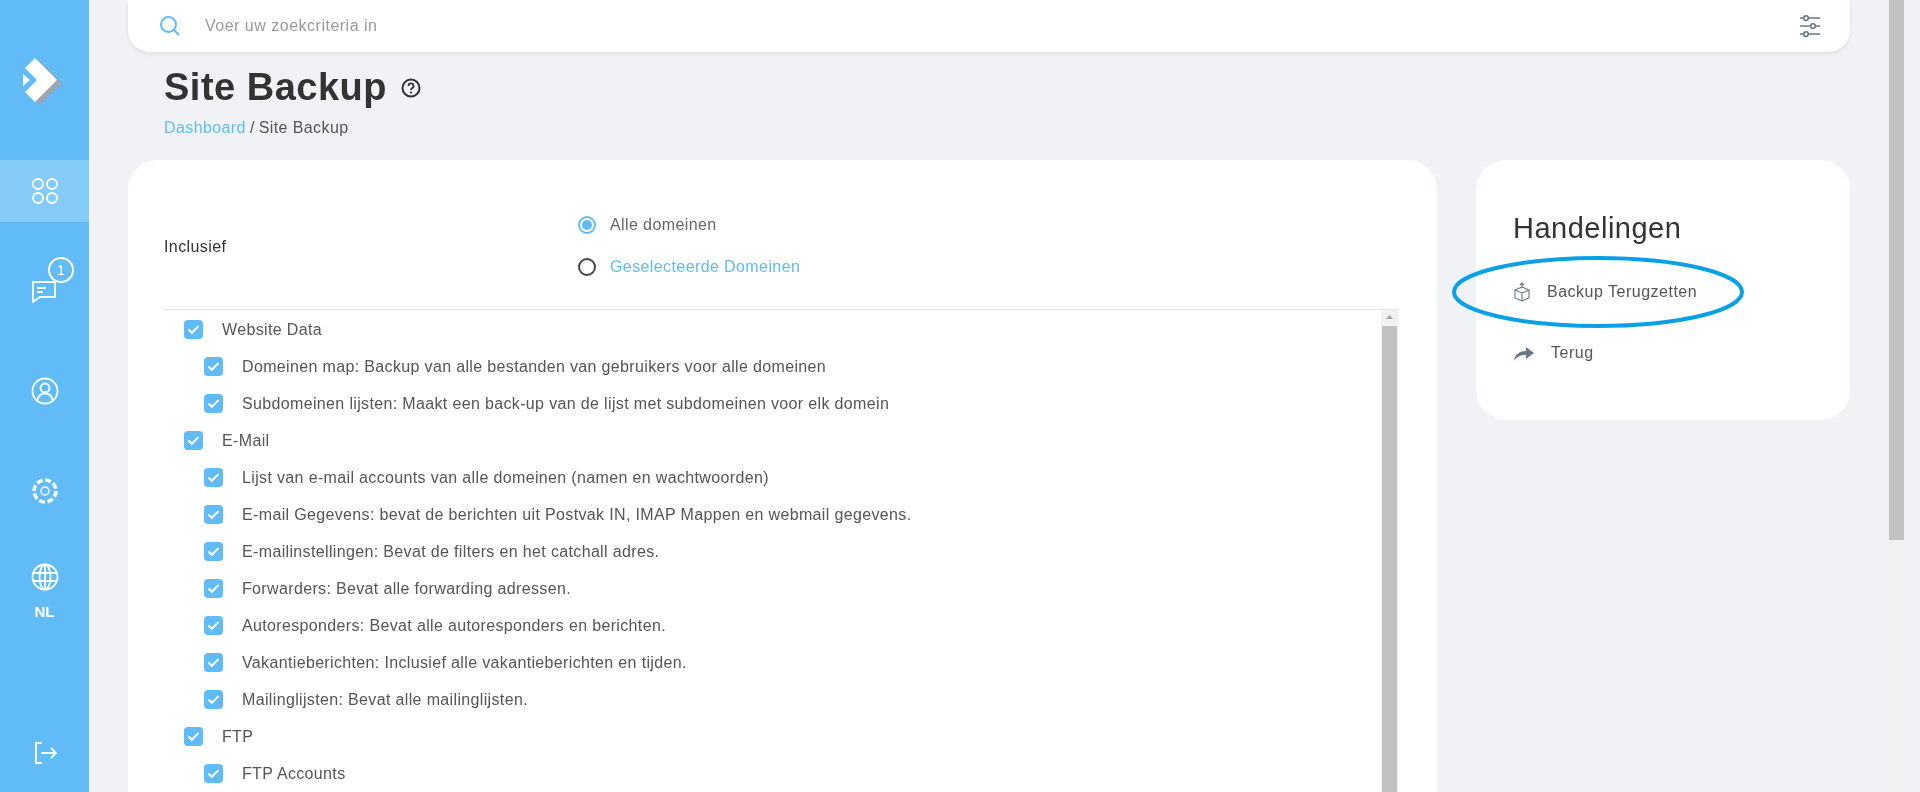 Image resolution: width=1920 pixels, height=792 pixels. I want to click on search-bar: Voer uw zoekcriteria in, so click(989, 26).